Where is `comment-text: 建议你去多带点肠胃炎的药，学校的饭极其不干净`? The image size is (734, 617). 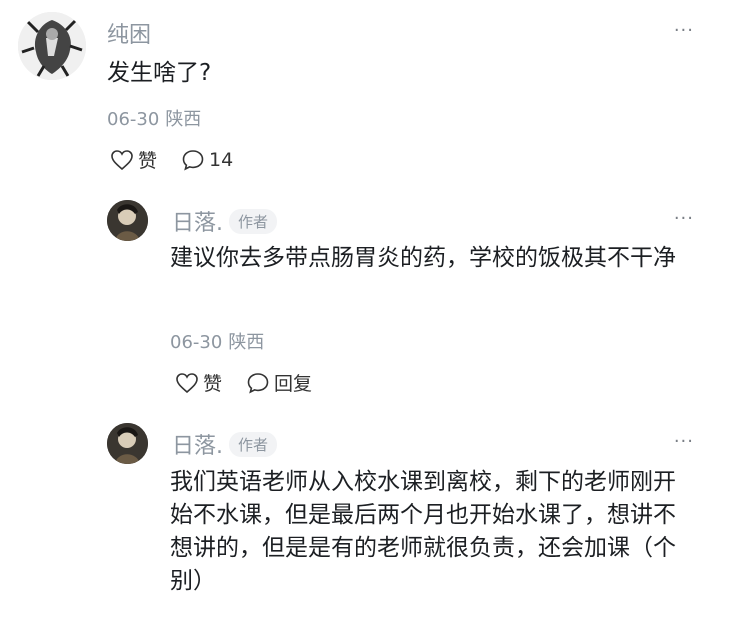 comment-text: 建议你去多带点肠胃炎的药，学校的饭极其不干净 is located at coordinates (423, 258).